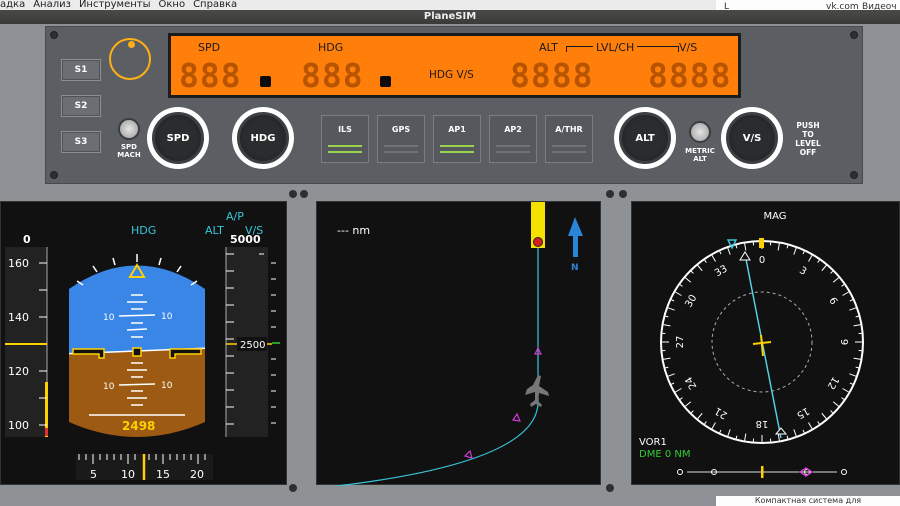  I want to click on menu-item-analysis: Анализ, so click(52, 5).